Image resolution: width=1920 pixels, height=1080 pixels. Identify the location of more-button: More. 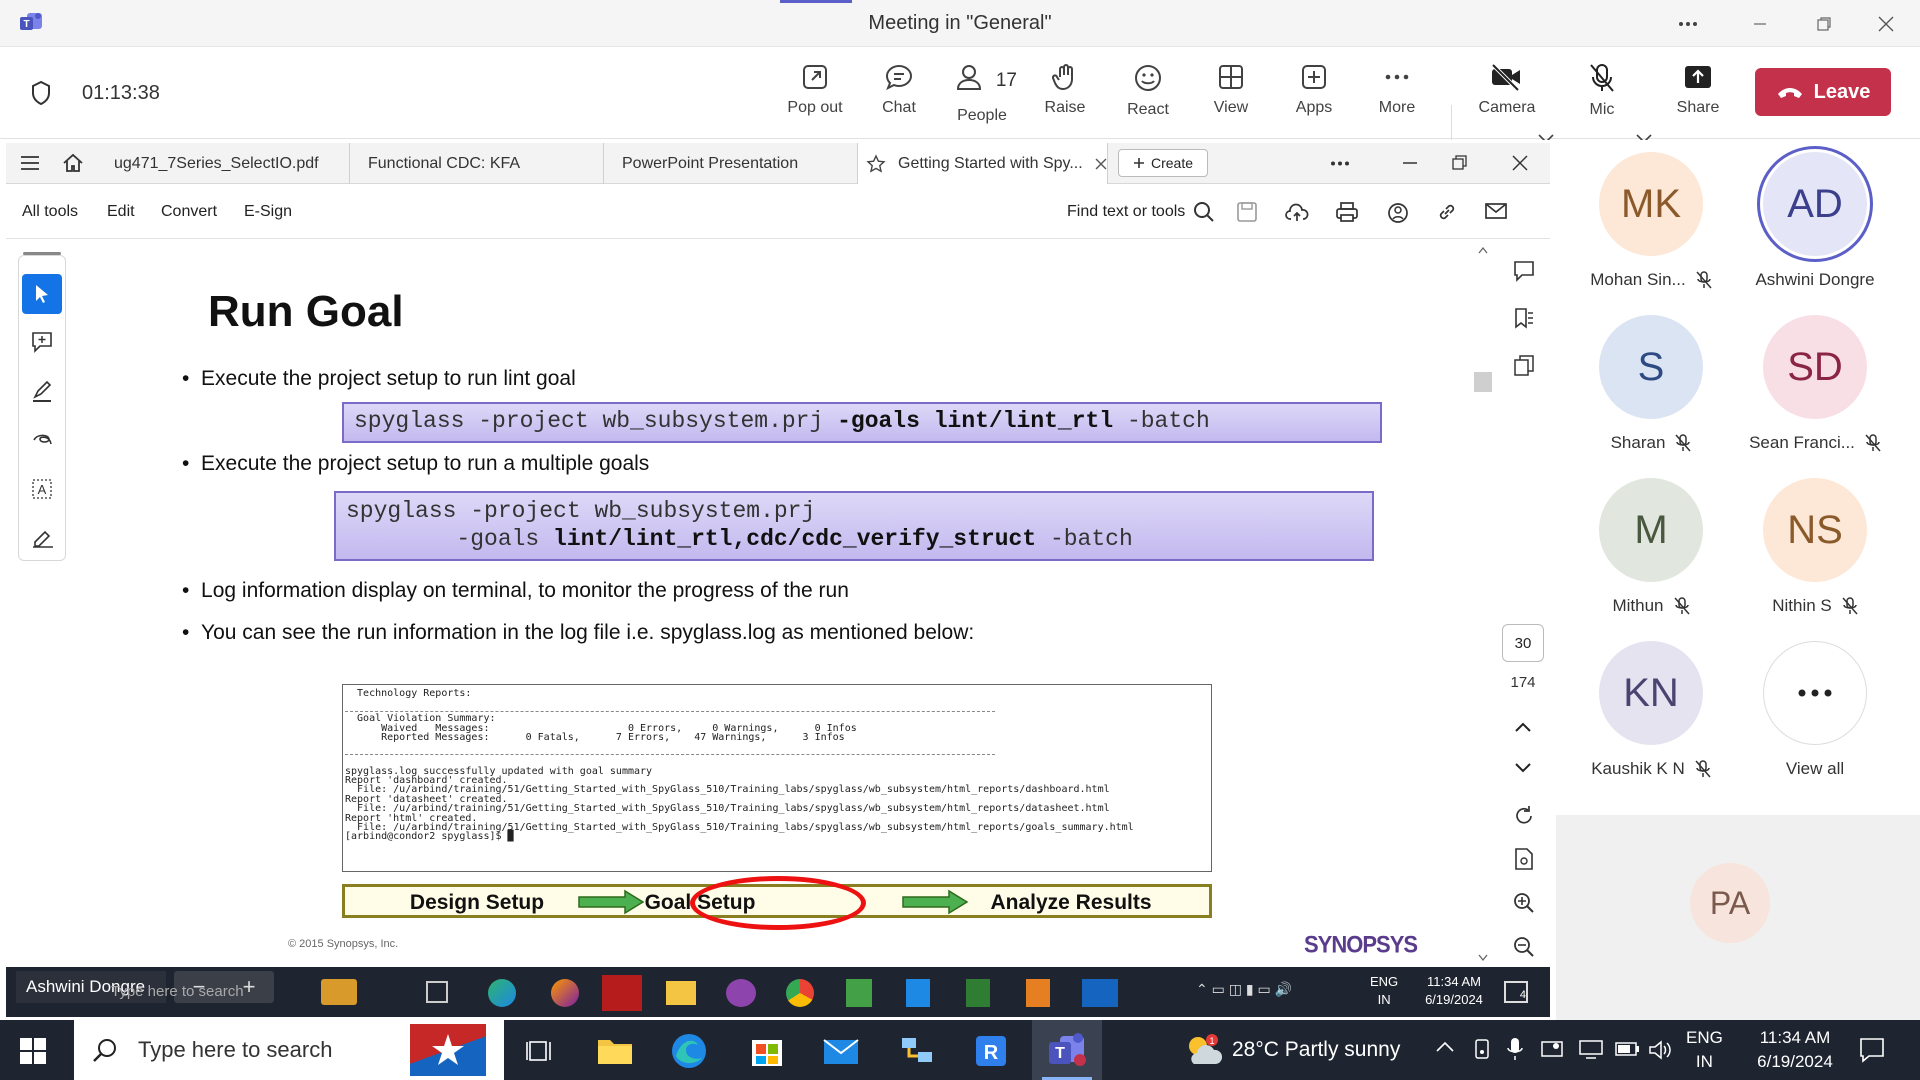
(1397, 90).